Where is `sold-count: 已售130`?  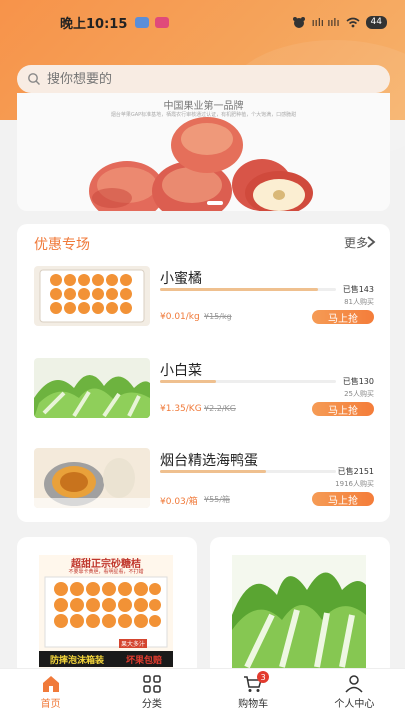
sold-count: 已售130 is located at coordinates (358, 381).